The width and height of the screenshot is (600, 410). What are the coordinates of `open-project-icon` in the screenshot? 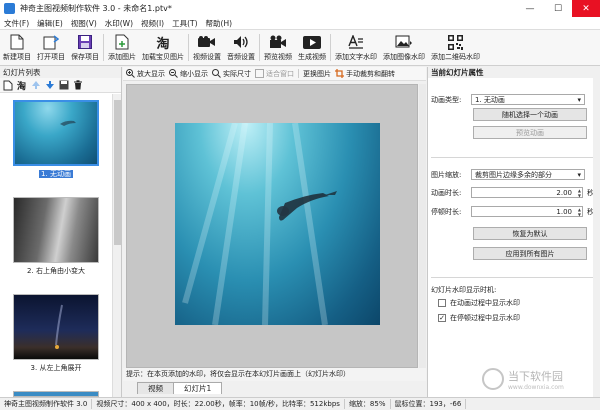 It's located at (51, 42).